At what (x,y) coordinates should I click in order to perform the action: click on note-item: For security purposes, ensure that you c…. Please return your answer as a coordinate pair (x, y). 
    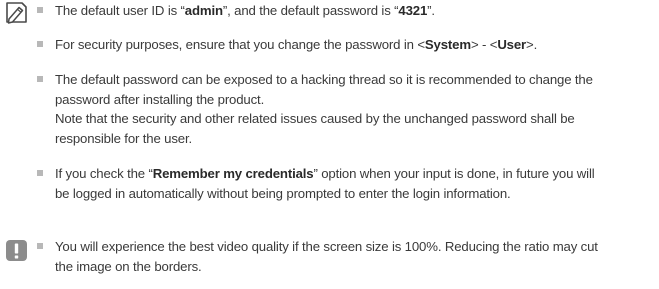
    Looking at the image, I should click on (346, 45).